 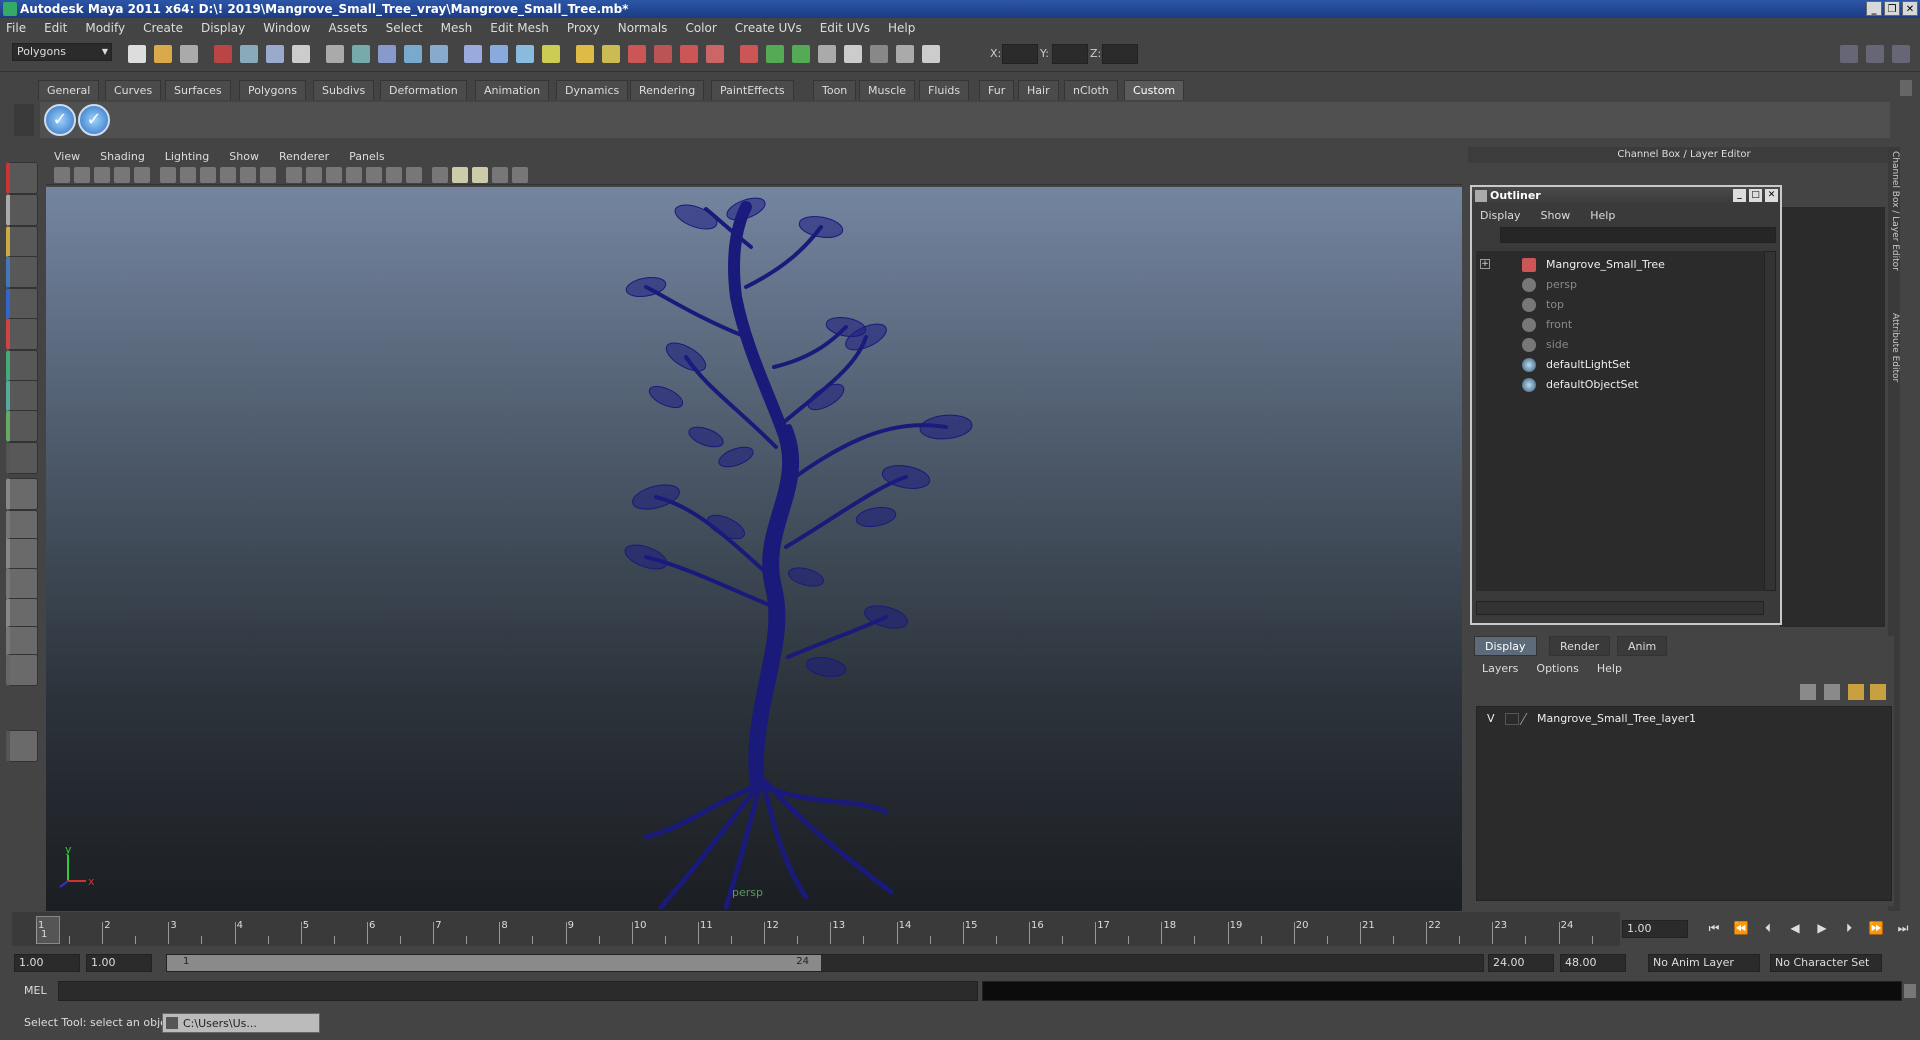 I want to click on history-icon, so click(x=473, y=54).